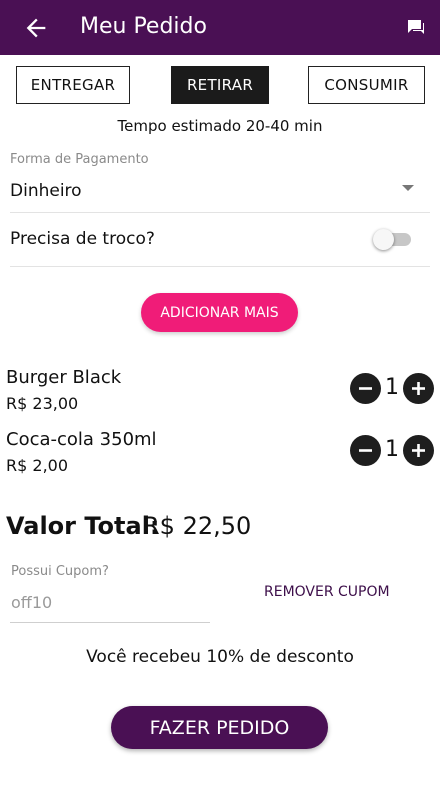 Image resolution: width=440 pixels, height=800 pixels. I want to click on arrow-left-icon, so click(36, 28).